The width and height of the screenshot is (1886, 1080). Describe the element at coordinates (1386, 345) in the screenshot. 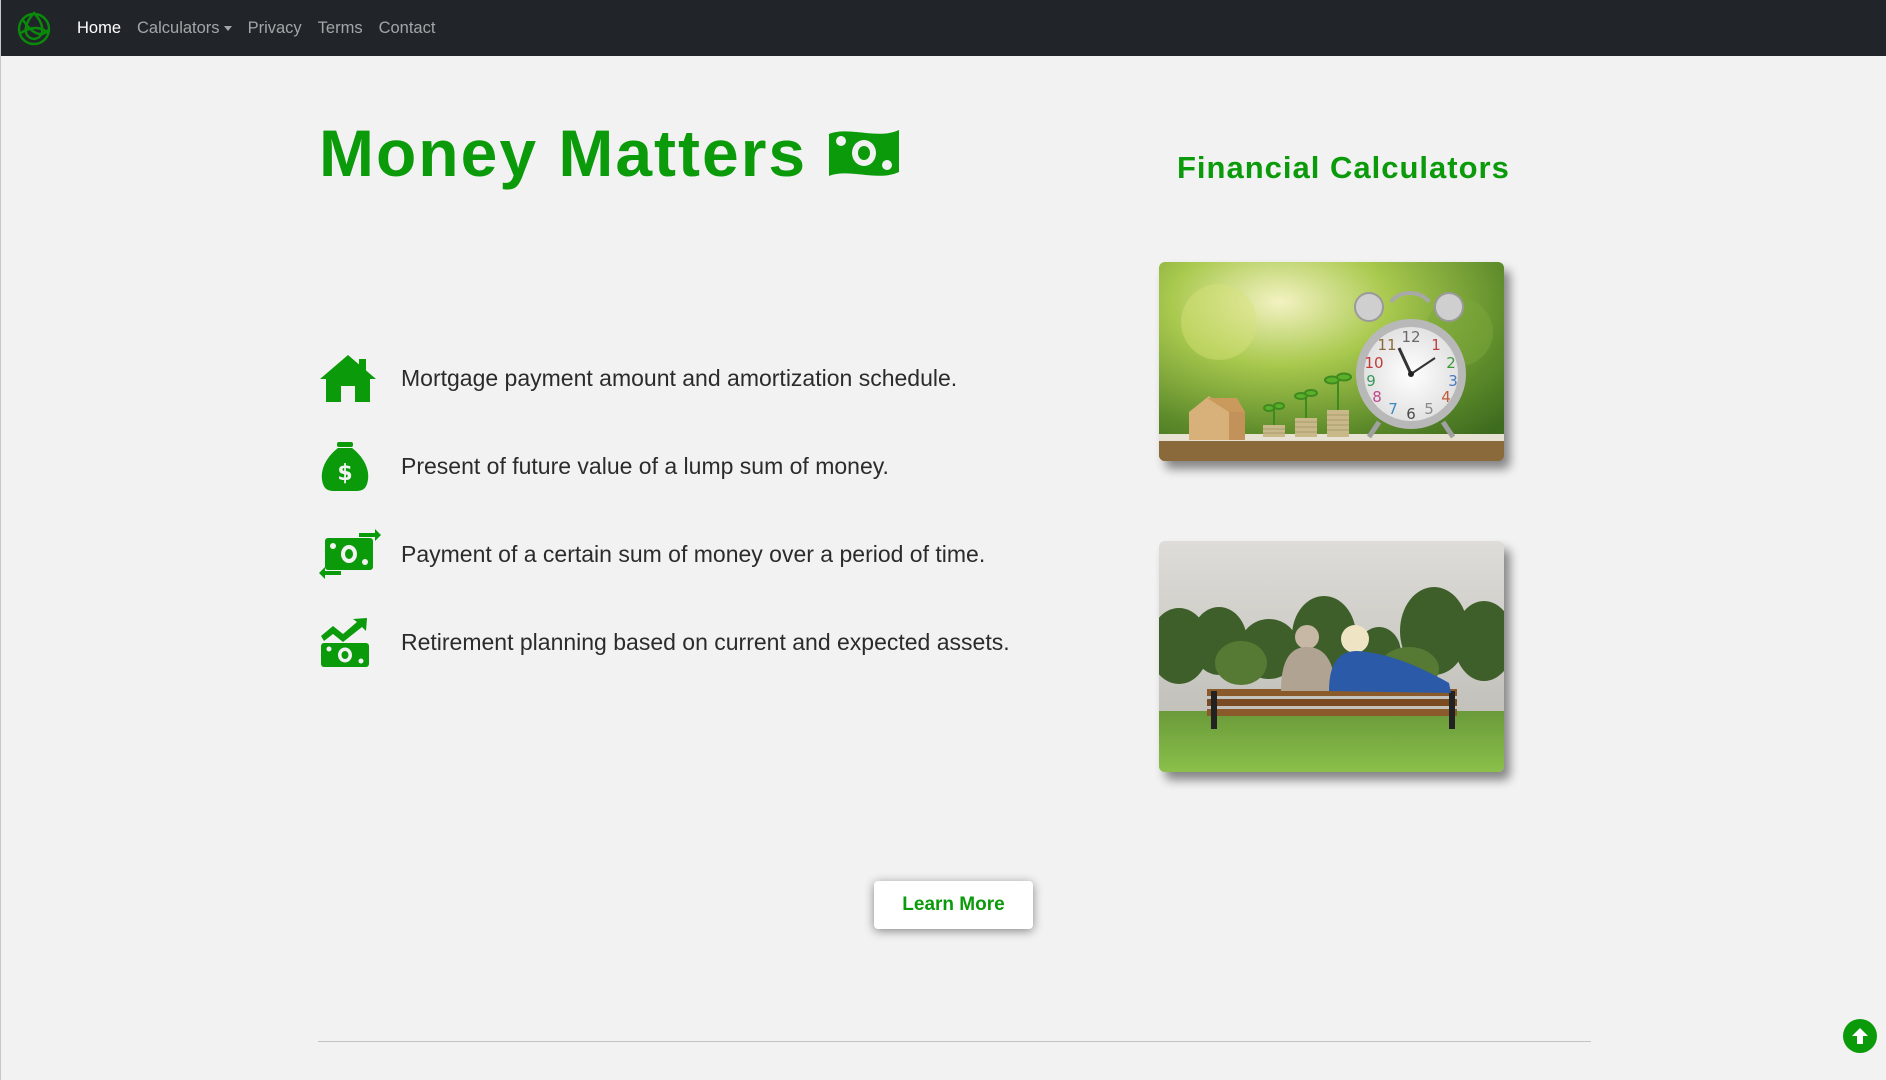

I see `svg-text: 11` at that location.